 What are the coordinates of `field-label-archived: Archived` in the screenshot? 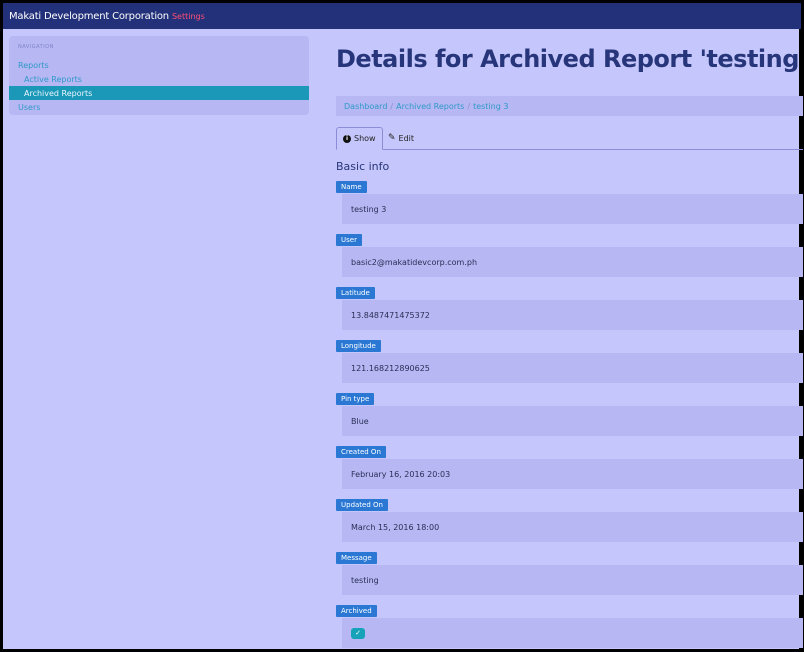 It's located at (356, 611).